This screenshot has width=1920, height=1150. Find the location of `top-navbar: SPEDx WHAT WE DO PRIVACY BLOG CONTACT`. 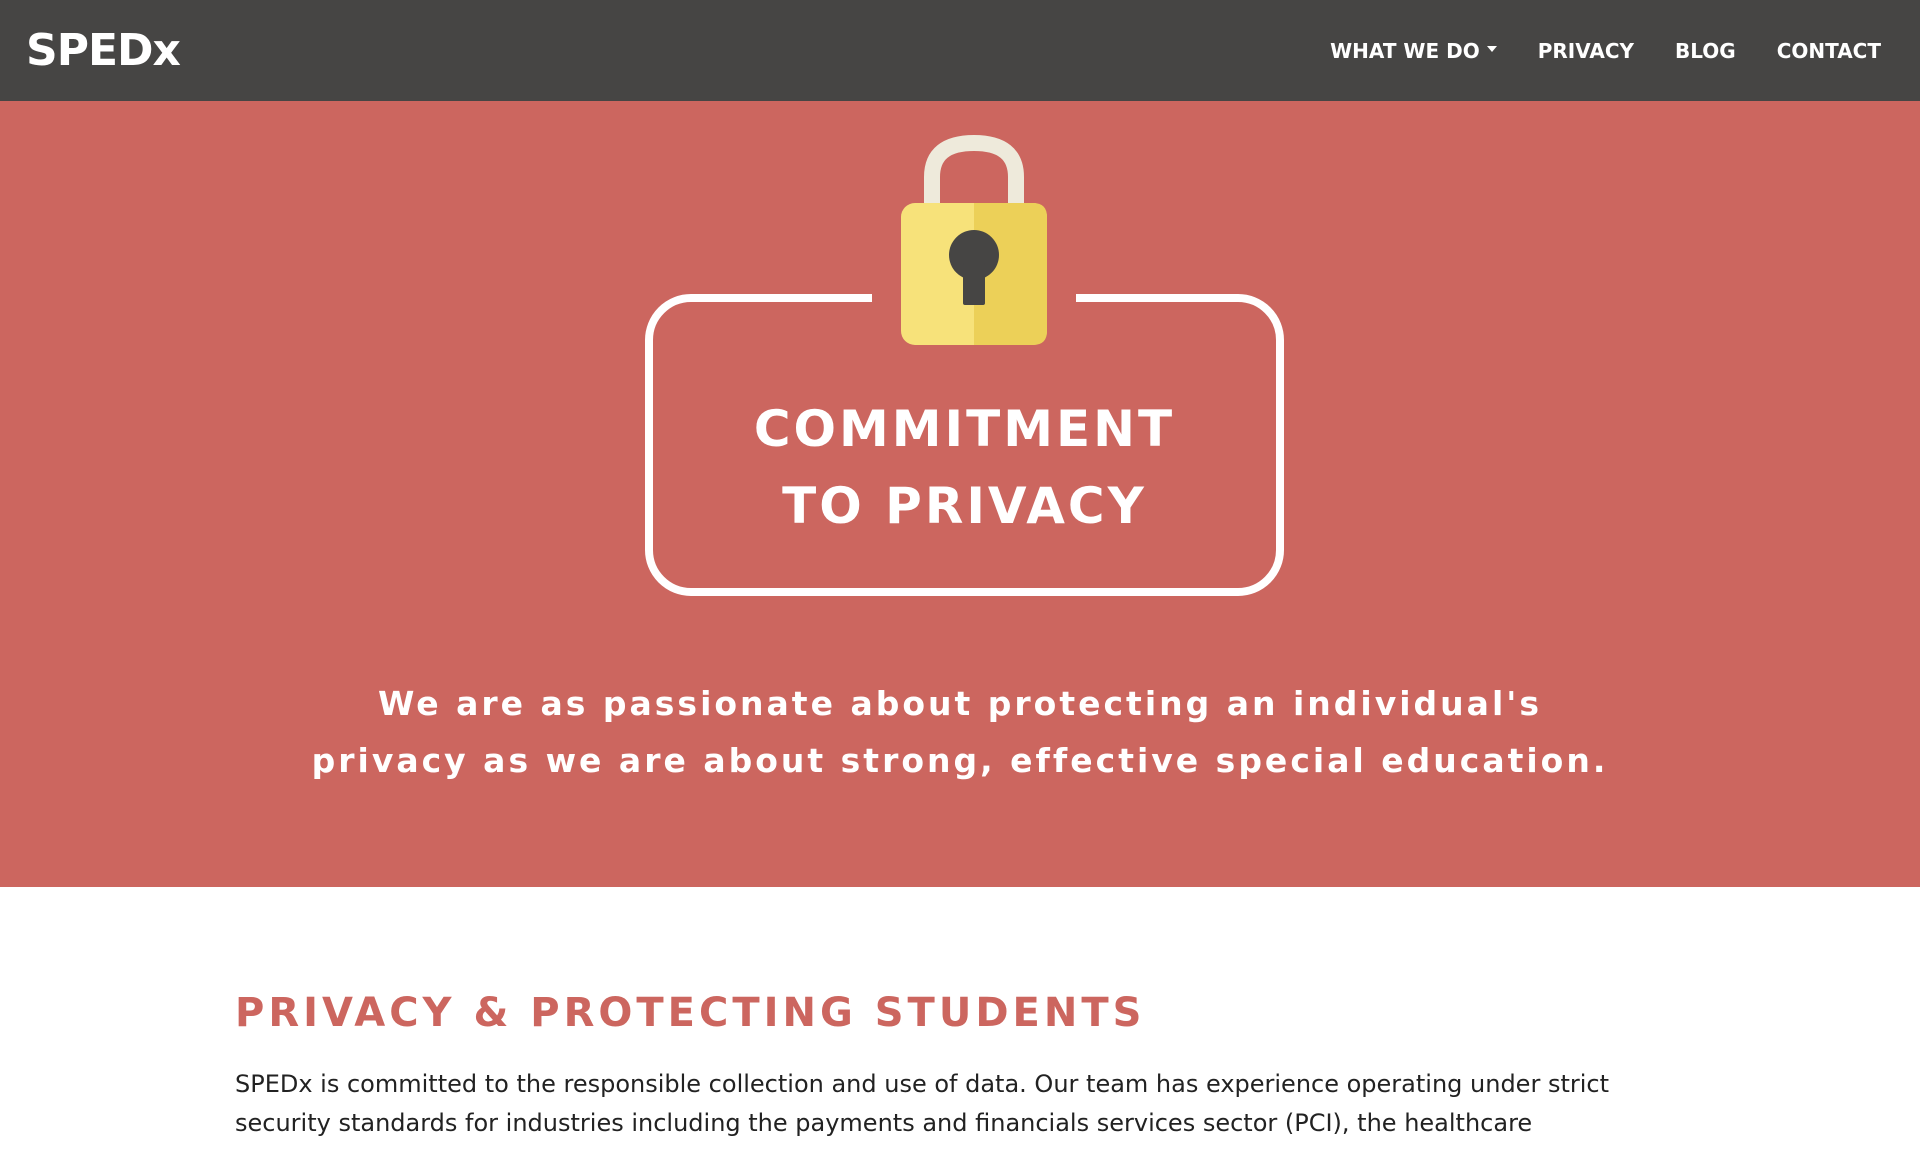

top-navbar: SPEDx WHAT WE DO PRIVACY BLOG CONTACT is located at coordinates (960, 50).